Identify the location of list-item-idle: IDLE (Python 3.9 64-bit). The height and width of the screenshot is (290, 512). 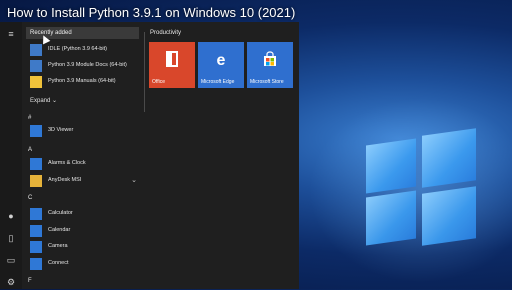
(82, 50).